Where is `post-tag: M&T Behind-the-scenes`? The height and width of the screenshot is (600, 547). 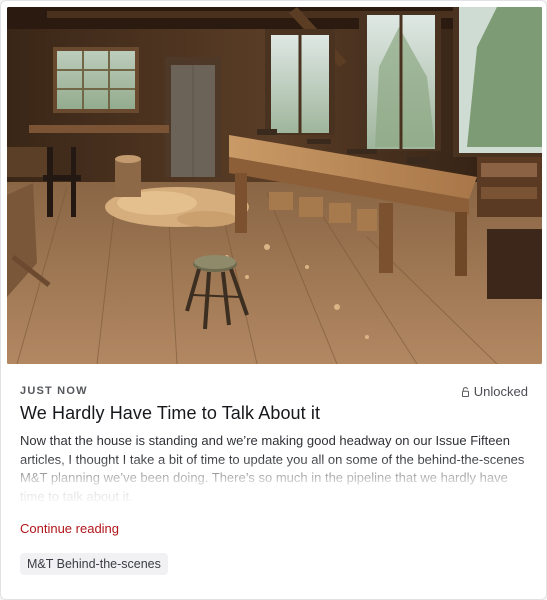 post-tag: M&T Behind-the-scenes is located at coordinates (94, 564).